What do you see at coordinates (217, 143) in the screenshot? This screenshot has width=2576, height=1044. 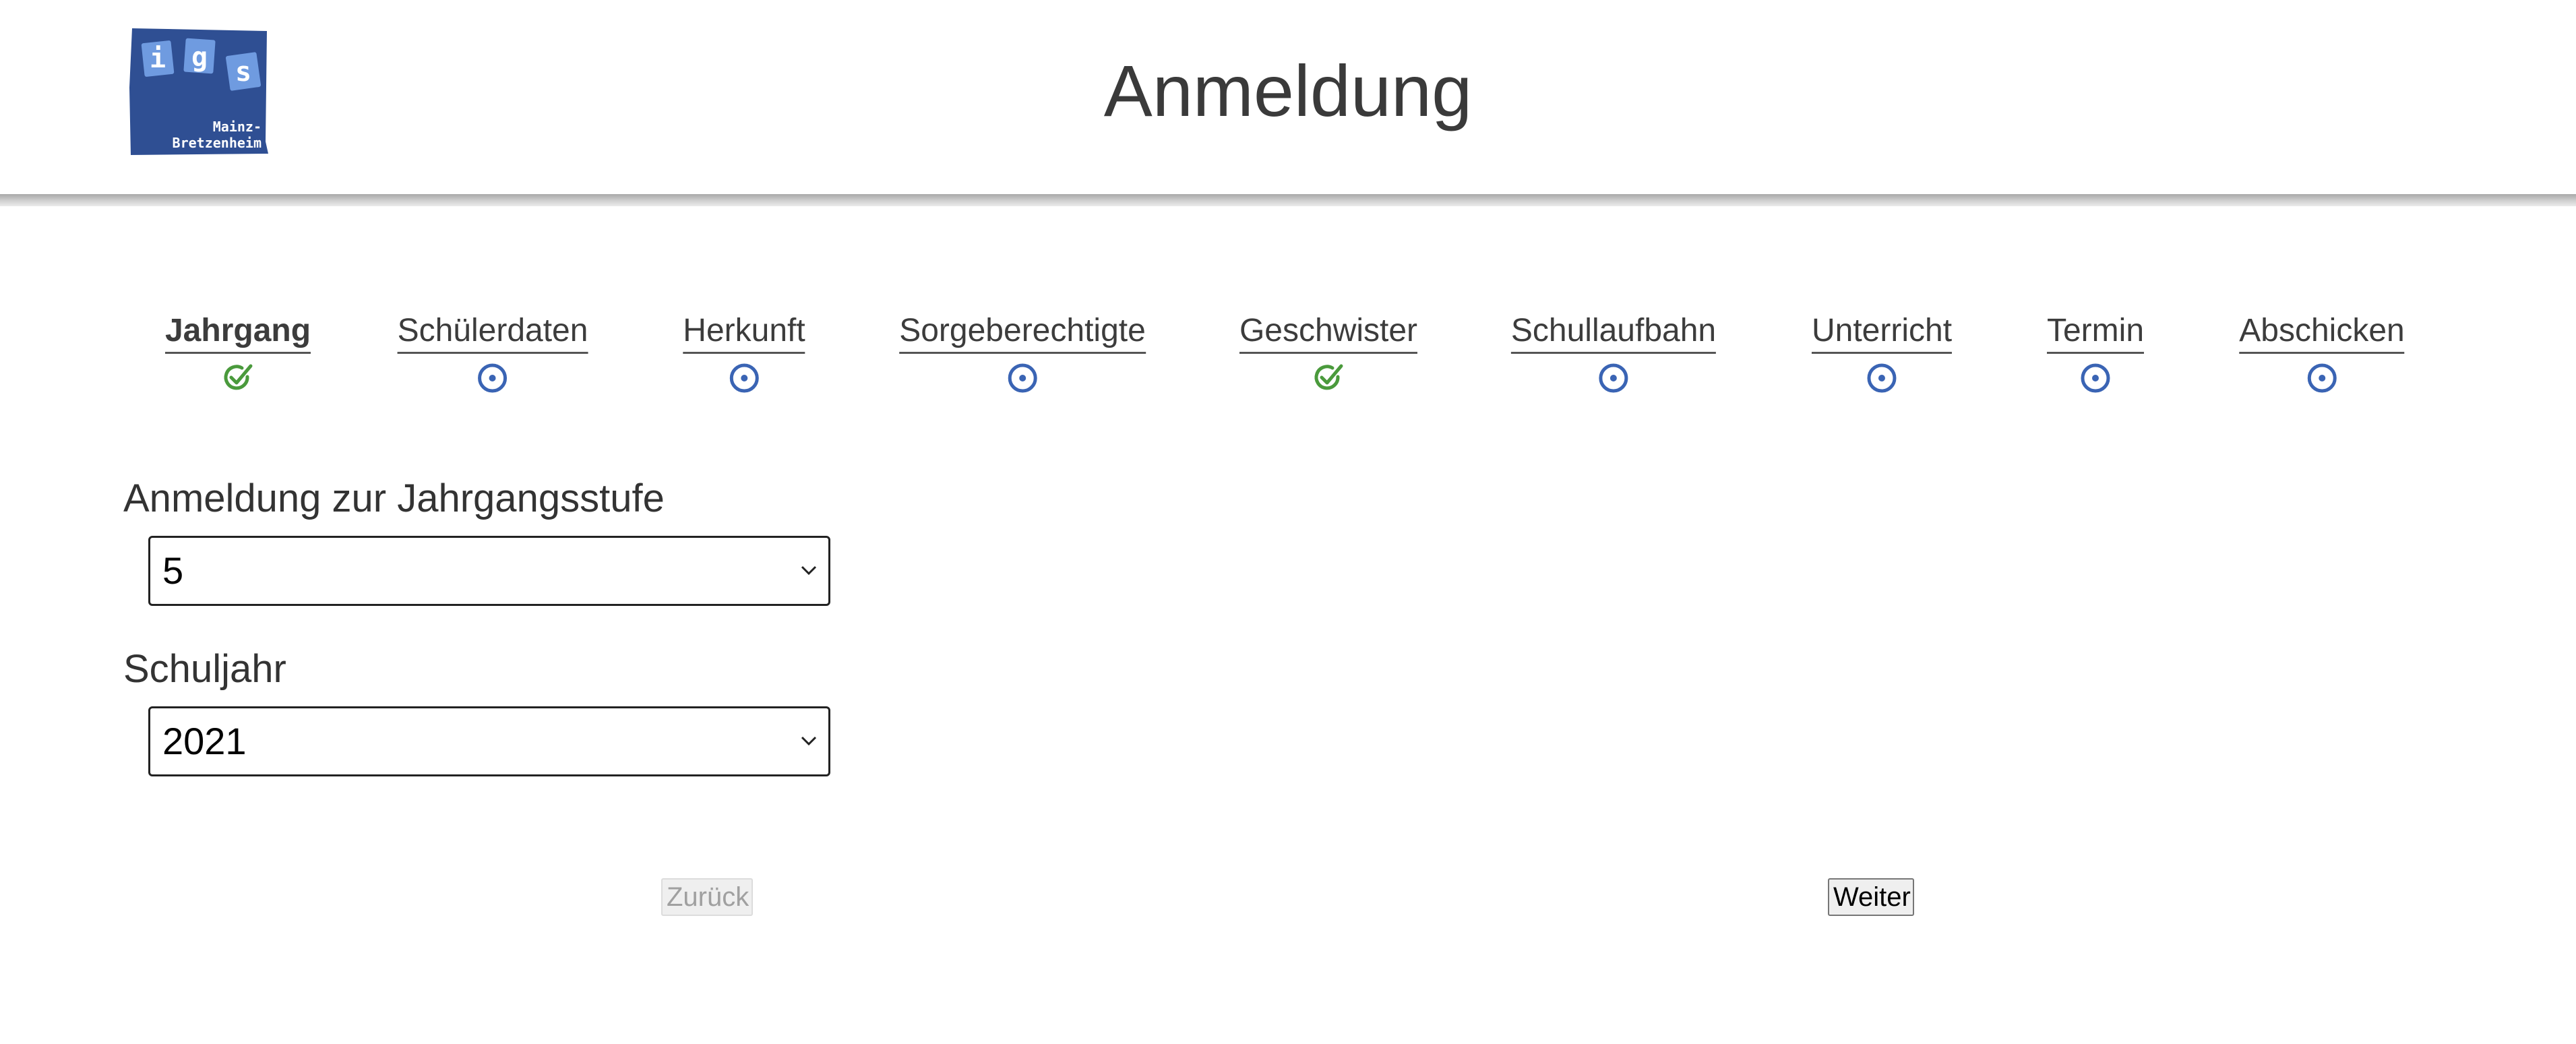 I see `logo-caption-line2: Bretzenheim` at bounding box center [217, 143].